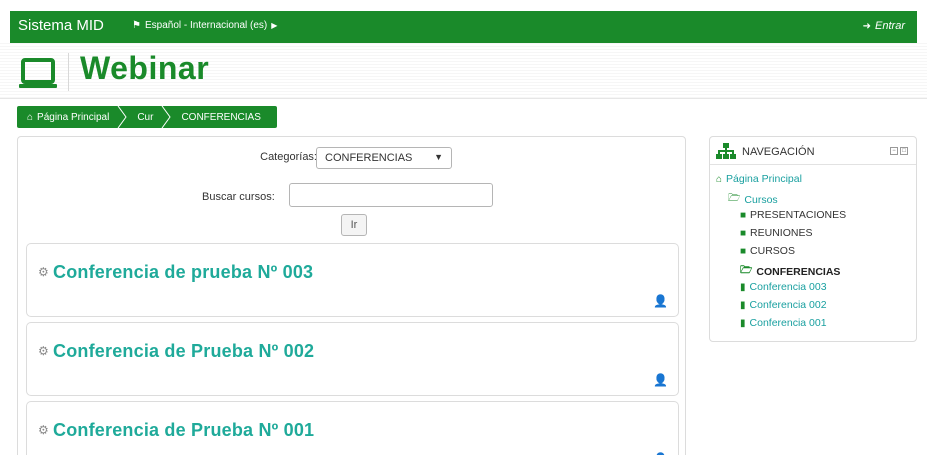 The width and height of the screenshot is (927, 455). I want to click on nav-item-conferencia-003: ▮ Conferencia 003, so click(783, 287).